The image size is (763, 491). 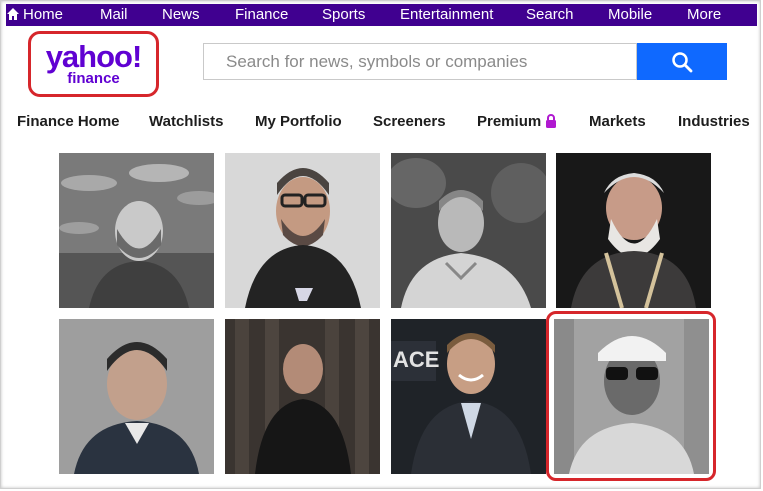 I want to click on nav-finance-home: Finance Home, so click(x=68, y=121).